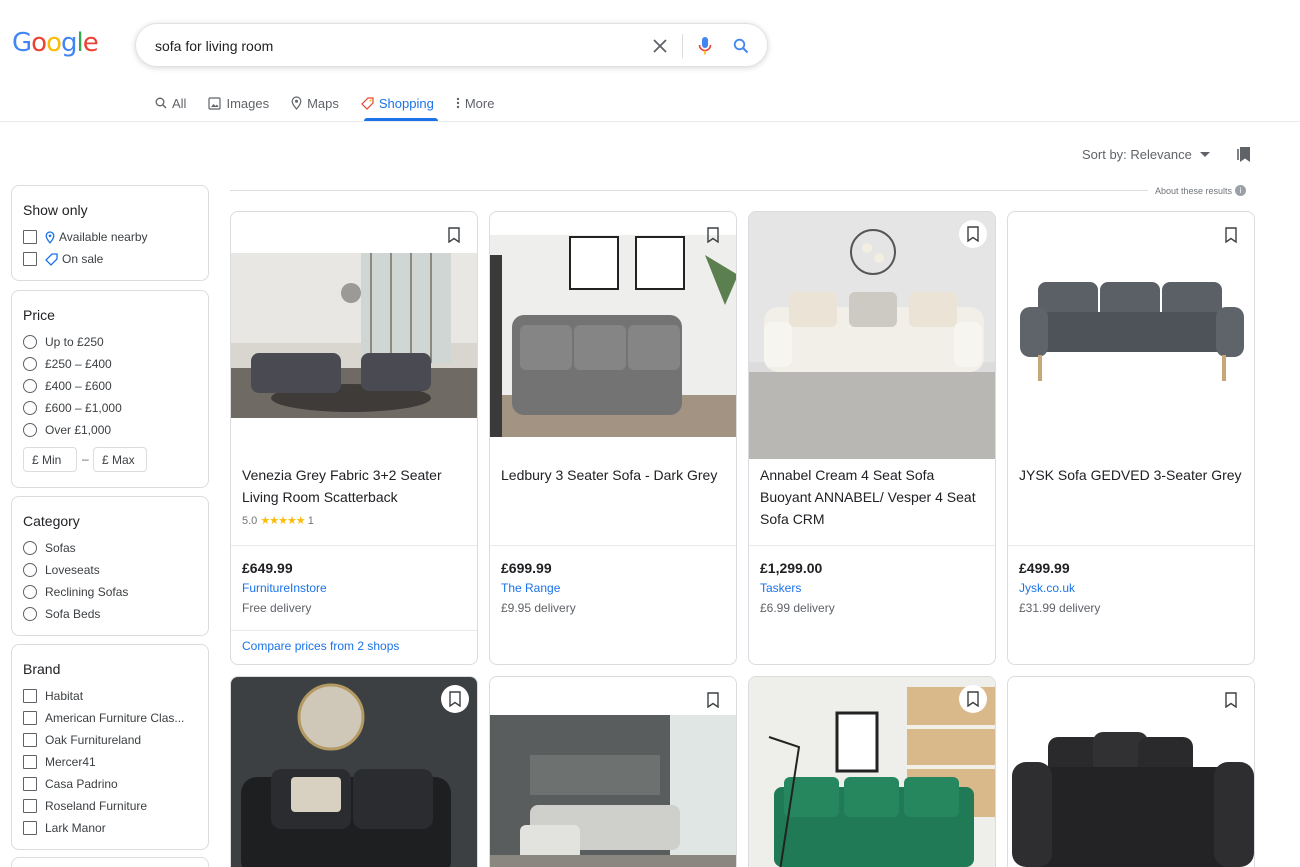 The height and width of the screenshot is (867, 1300). What do you see at coordinates (1244, 156) in the screenshot?
I see `saved-items-icon` at bounding box center [1244, 156].